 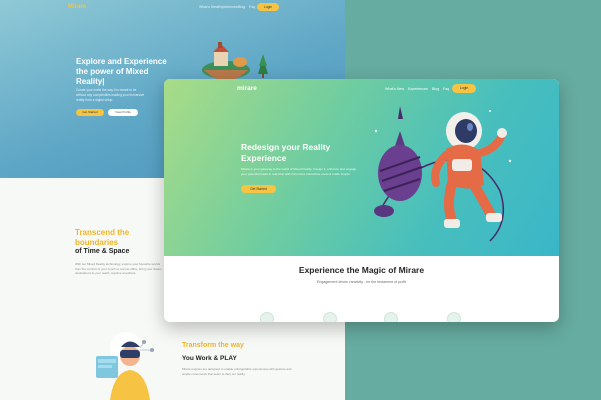 What do you see at coordinates (286, 152) in the screenshot?
I see `hero-title: Redesign your Reality Experience` at bounding box center [286, 152].